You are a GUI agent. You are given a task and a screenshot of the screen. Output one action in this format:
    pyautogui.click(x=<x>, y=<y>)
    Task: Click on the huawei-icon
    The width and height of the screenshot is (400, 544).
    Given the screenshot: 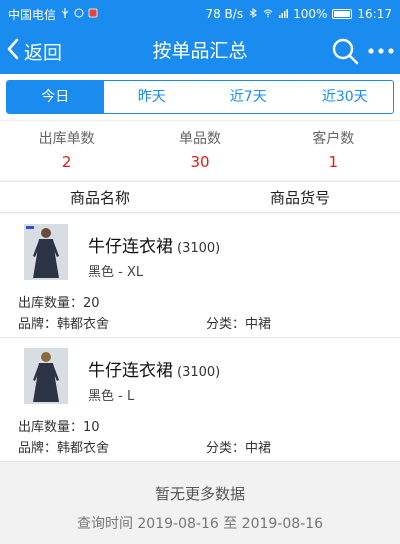 What is the action you would take?
    pyautogui.click(x=79, y=14)
    